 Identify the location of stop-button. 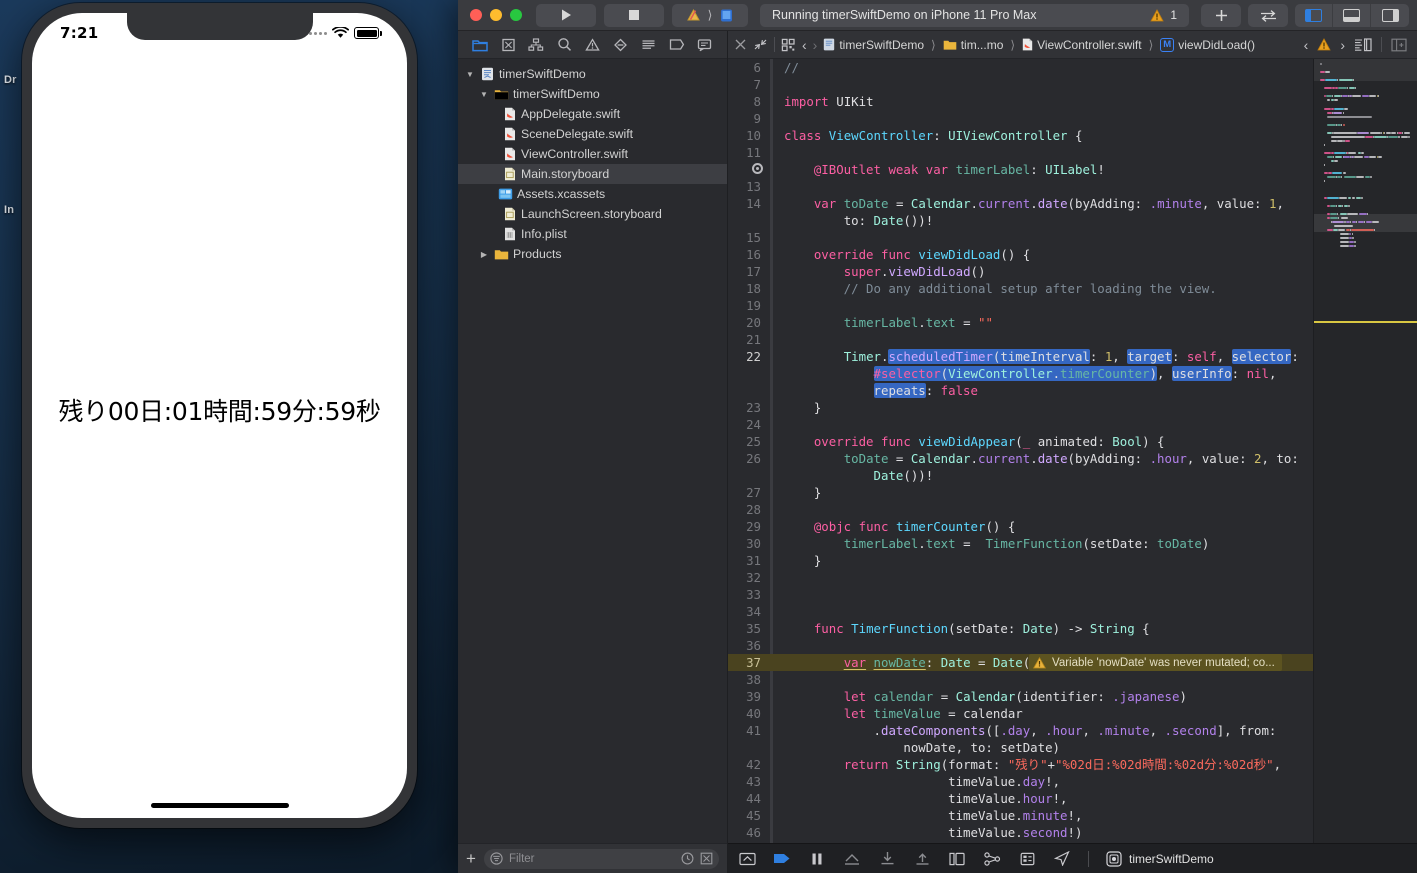
(634, 15).